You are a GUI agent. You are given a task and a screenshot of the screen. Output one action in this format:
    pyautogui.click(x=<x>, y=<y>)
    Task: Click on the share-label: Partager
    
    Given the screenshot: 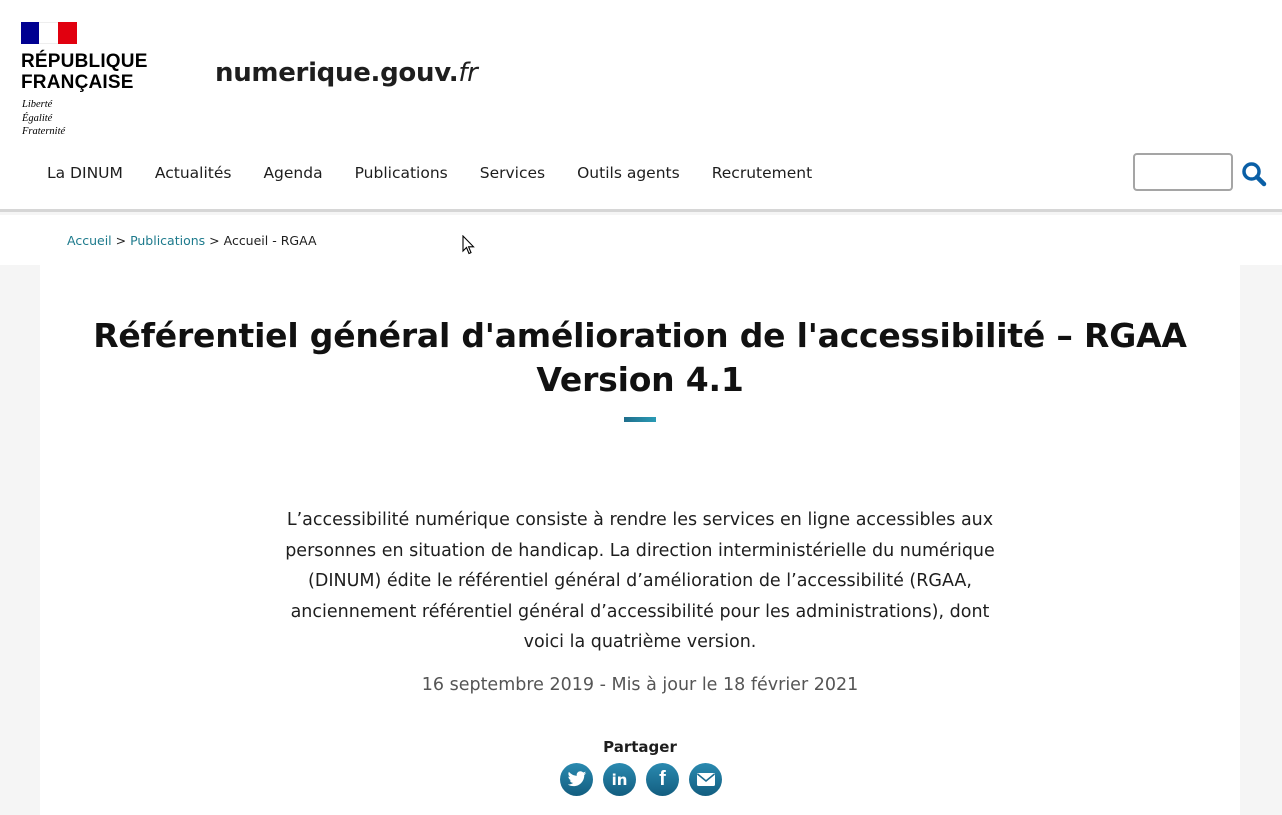 What is the action you would take?
    pyautogui.click(x=640, y=747)
    